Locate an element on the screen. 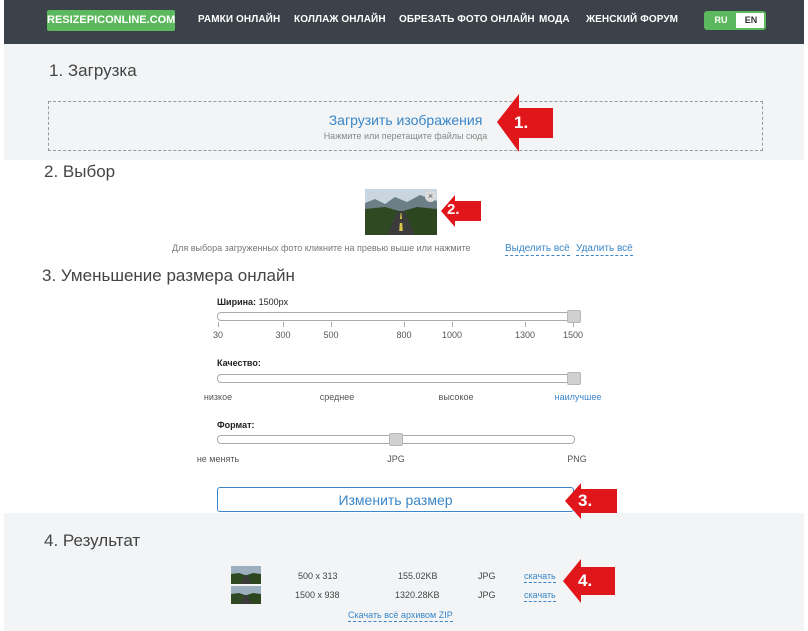 This screenshot has width=808, height=631. width-tick-label: 1500 is located at coordinates (573, 335).